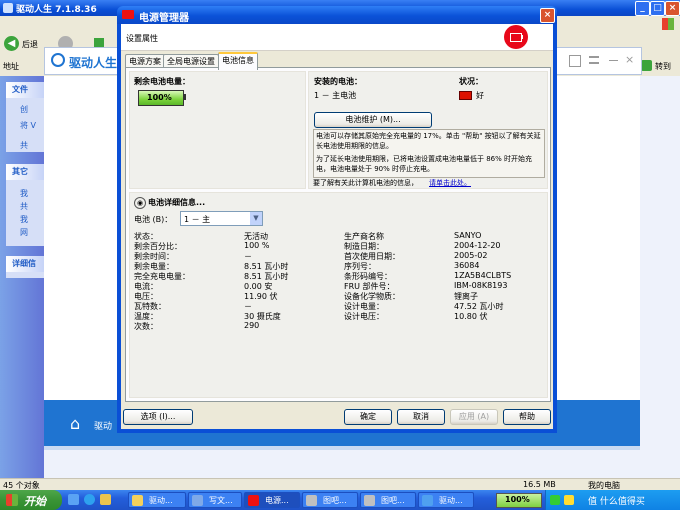 The image size is (680, 510). I want to click on battery-app-icon, so click(128, 14).